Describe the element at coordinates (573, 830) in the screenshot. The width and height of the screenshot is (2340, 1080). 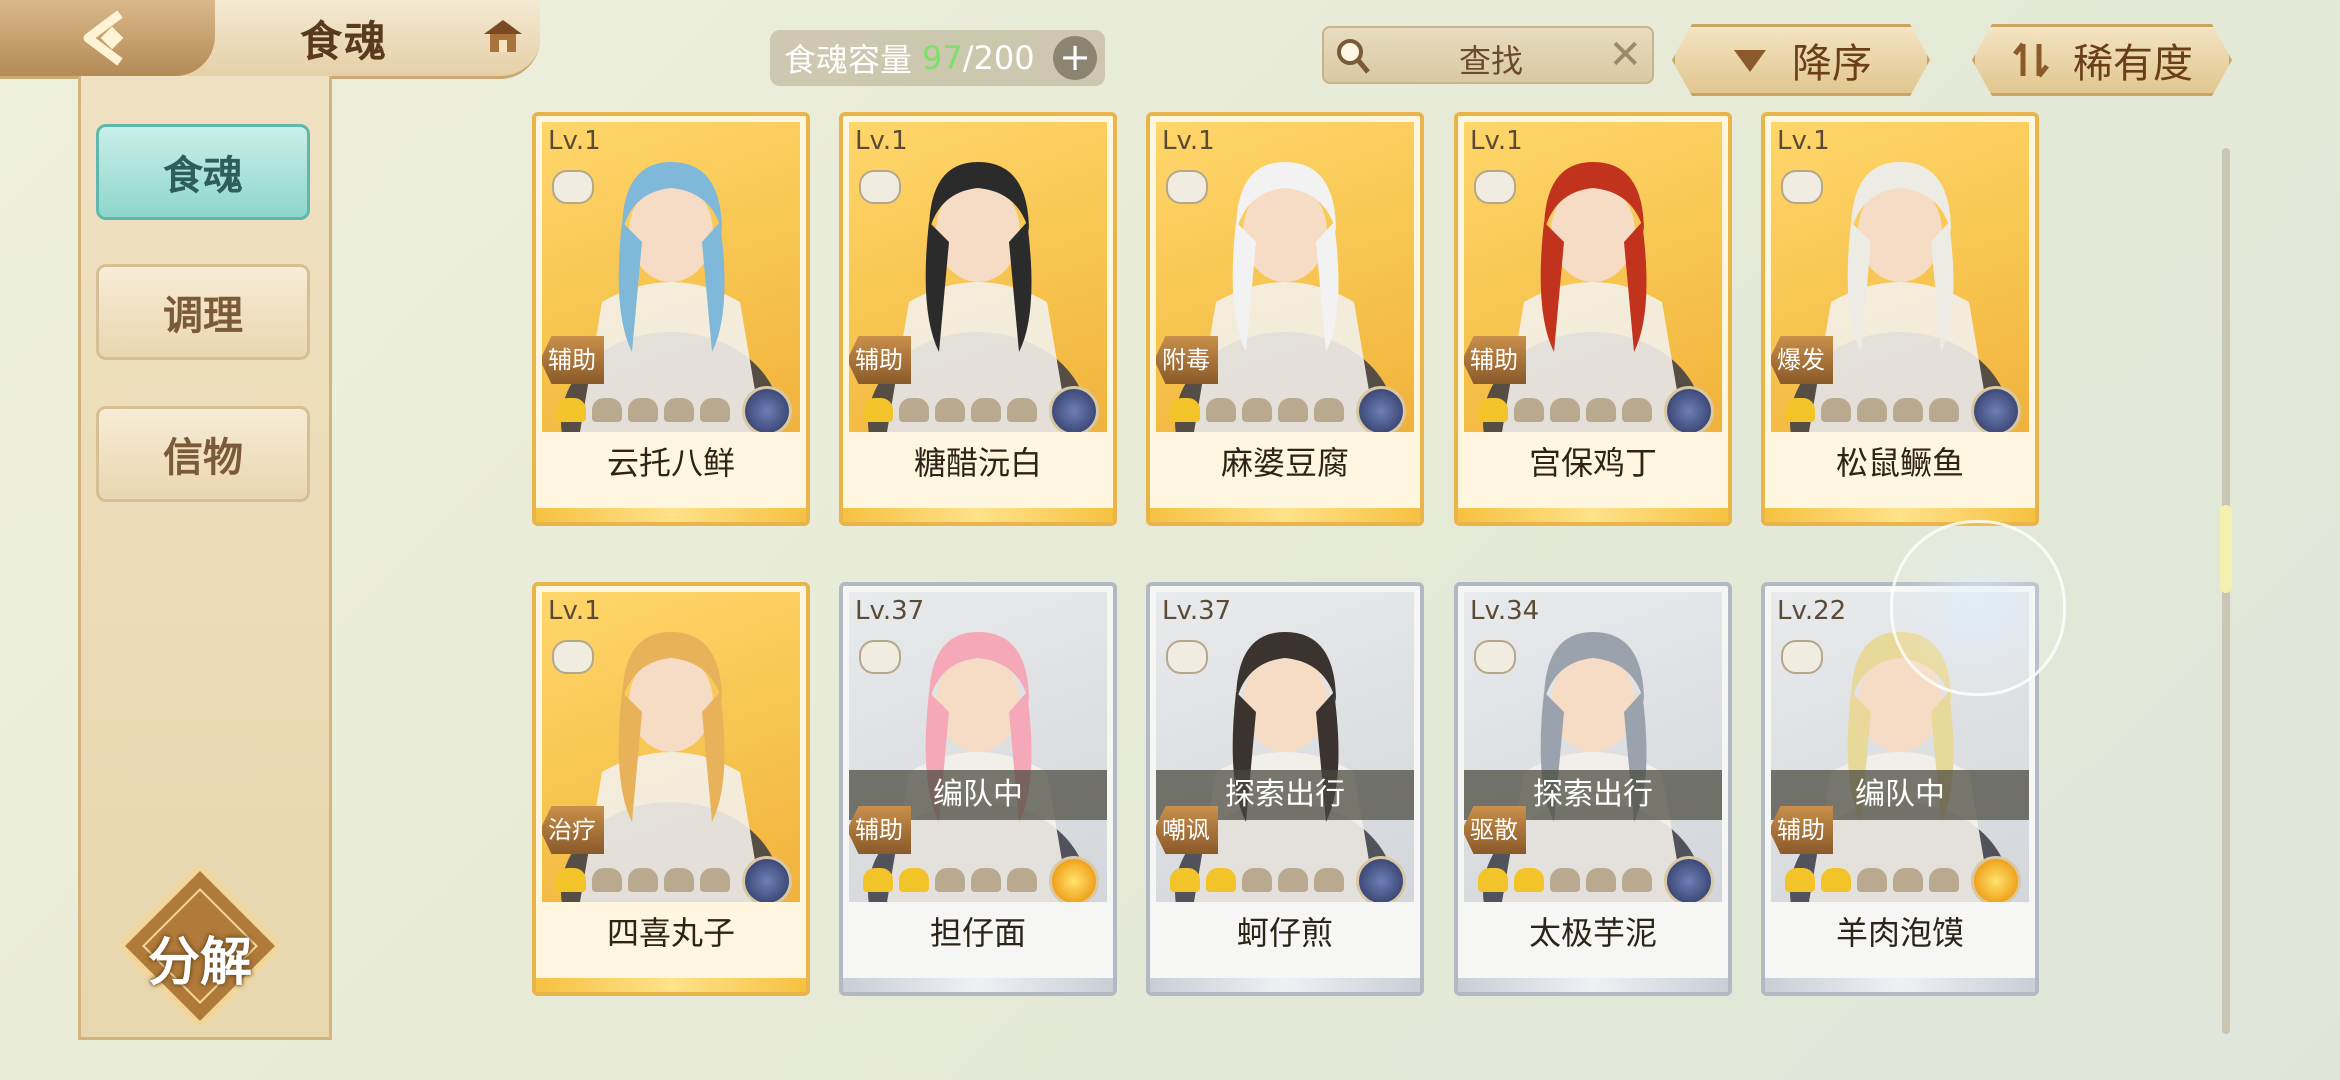
I see `role-badge: 治疗` at that location.